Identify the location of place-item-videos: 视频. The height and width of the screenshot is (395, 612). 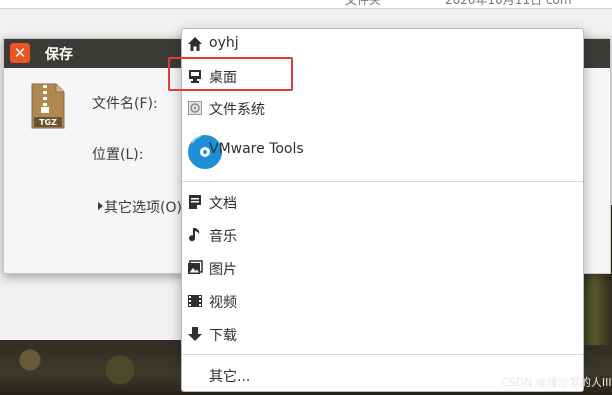
(382, 301).